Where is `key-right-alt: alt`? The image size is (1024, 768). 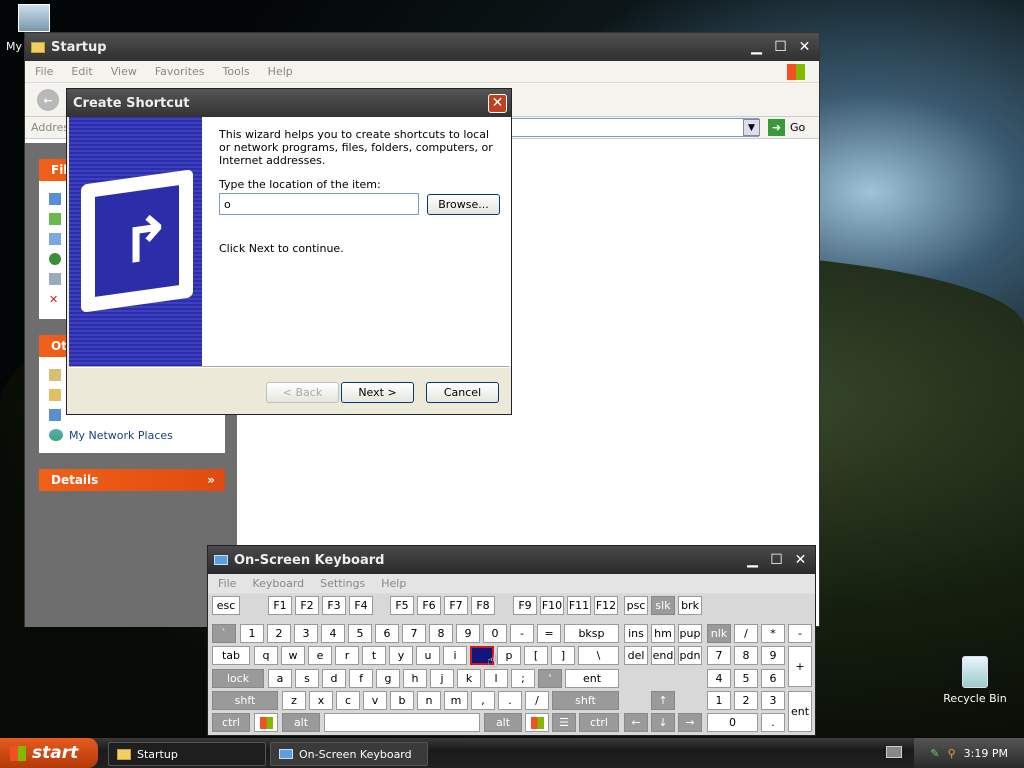 key-right-alt: alt is located at coordinates (503, 722).